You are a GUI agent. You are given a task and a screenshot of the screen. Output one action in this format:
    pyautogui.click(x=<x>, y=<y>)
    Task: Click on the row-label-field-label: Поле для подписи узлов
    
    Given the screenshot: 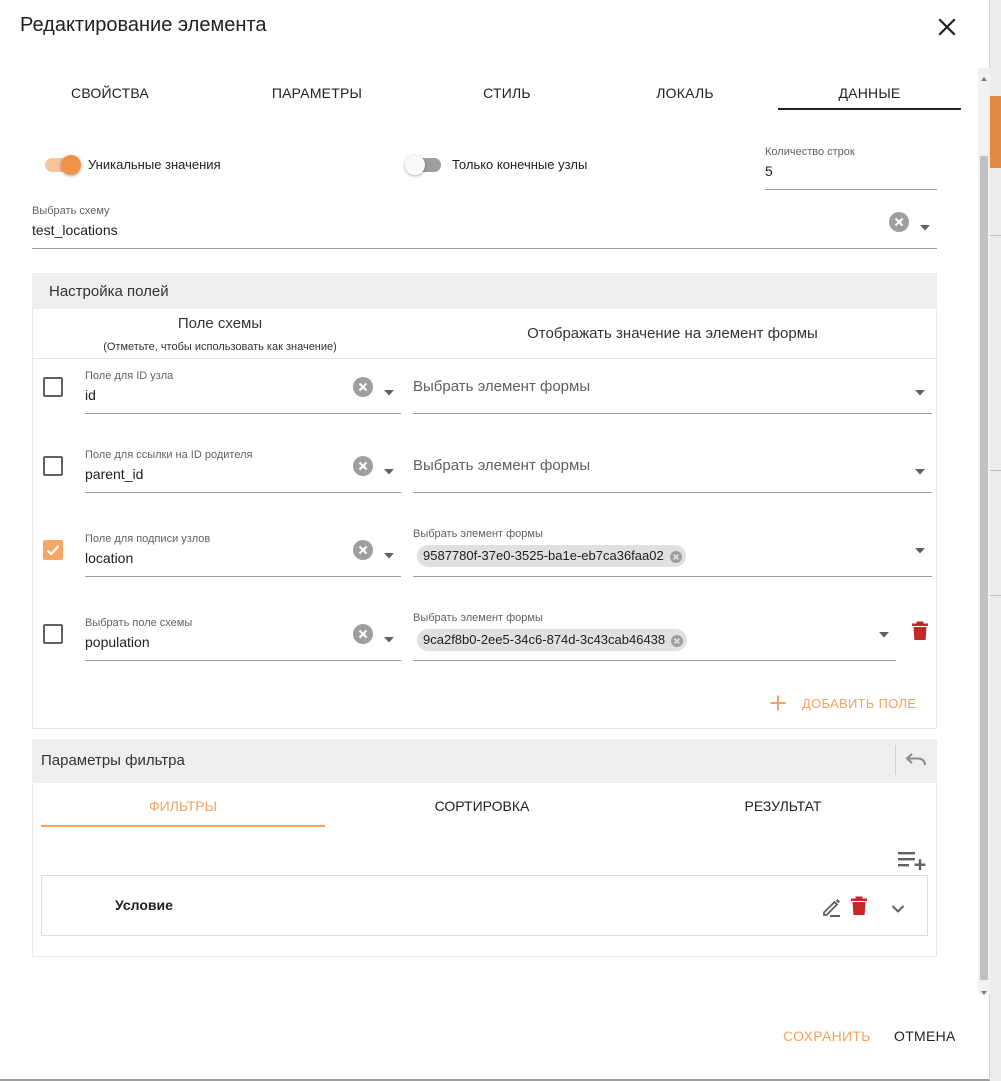 What is the action you would take?
    pyautogui.click(x=148, y=539)
    